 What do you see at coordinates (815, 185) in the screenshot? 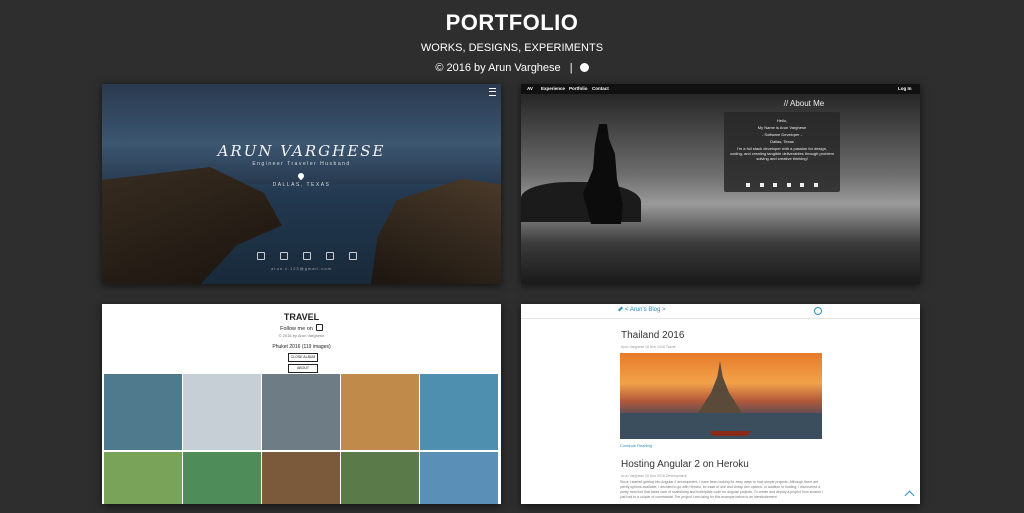
I see `mail-icon` at bounding box center [815, 185].